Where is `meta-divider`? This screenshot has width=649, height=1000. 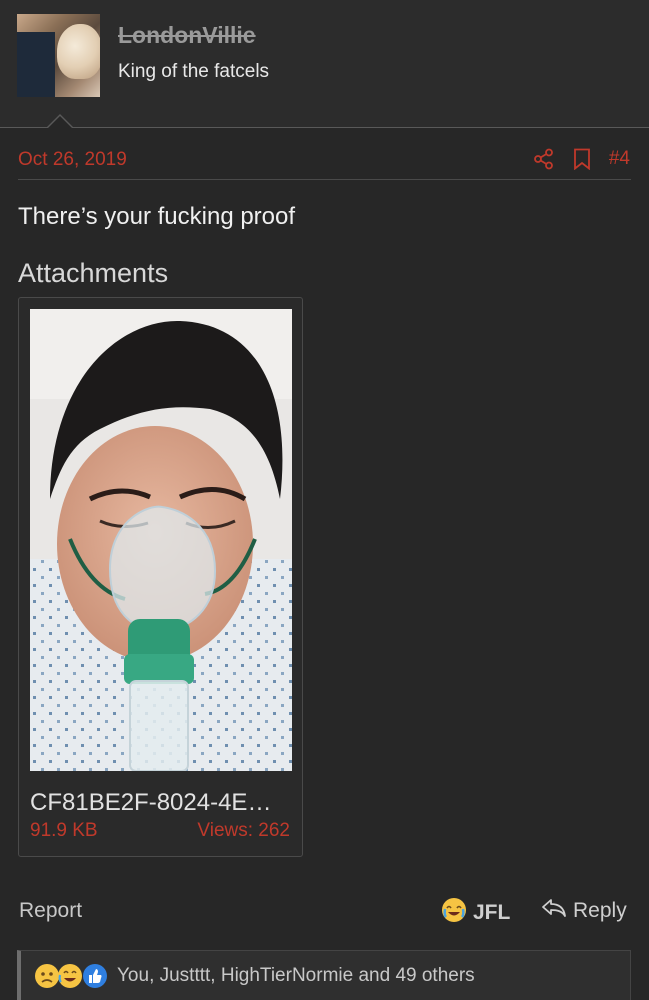 meta-divider is located at coordinates (324, 179).